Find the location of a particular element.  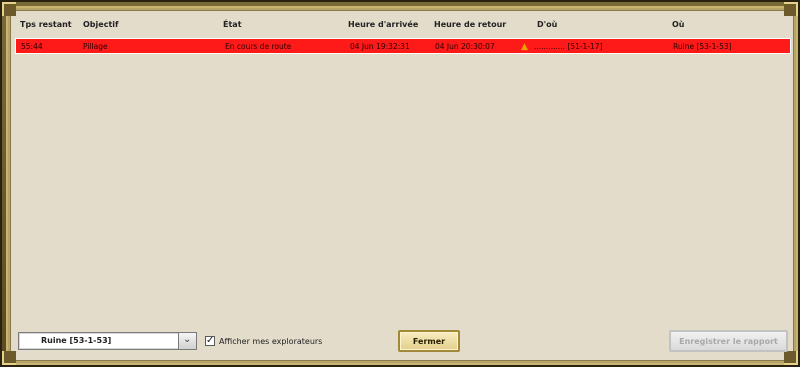

checkmark-icon: ✓ is located at coordinates (210, 340).